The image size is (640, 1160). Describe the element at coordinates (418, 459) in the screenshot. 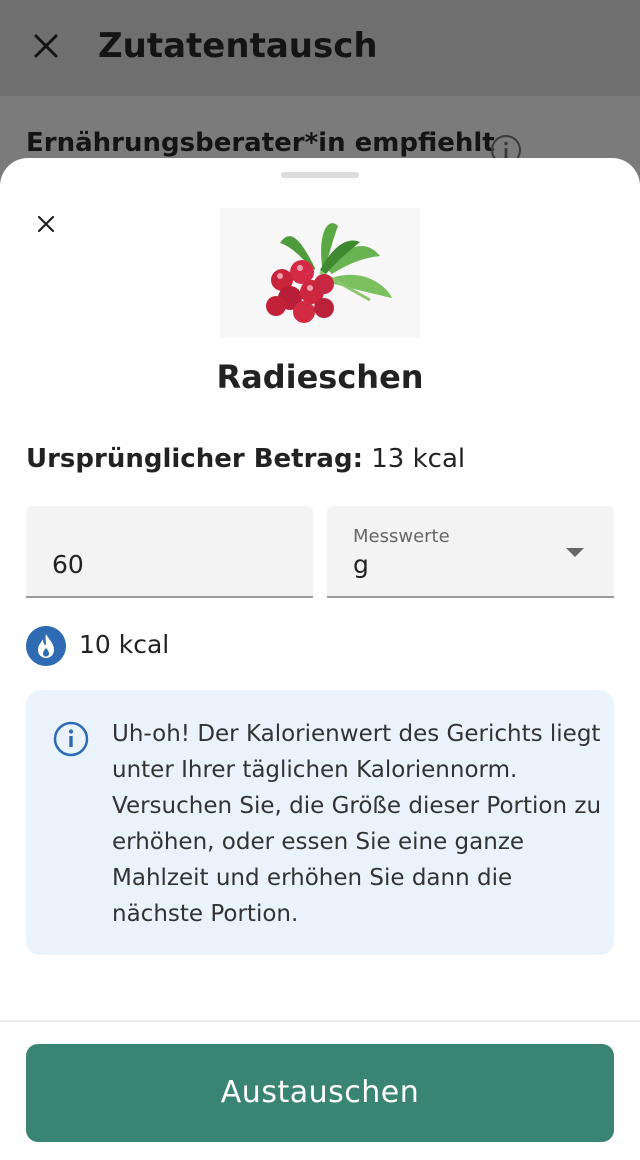

I see `original-amount-value: 13 kcal` at that location.